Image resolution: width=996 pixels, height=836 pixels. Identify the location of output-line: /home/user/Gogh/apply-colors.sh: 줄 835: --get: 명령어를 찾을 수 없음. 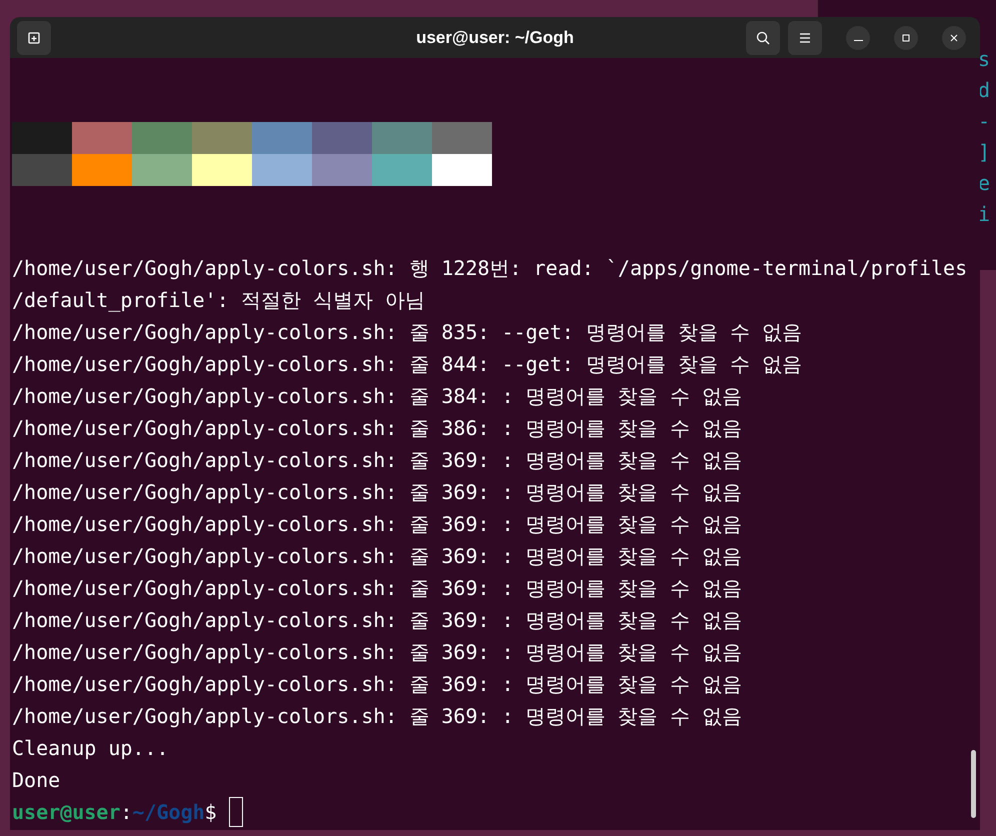
(407, 332).